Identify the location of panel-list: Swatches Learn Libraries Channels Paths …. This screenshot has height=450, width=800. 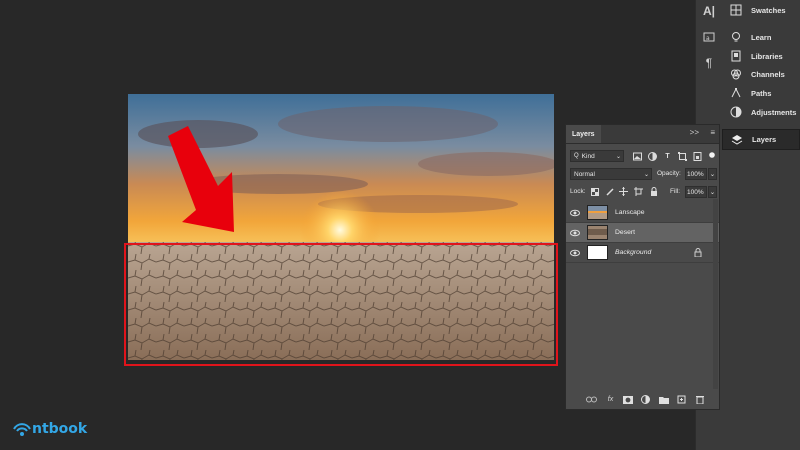
(761, 225).